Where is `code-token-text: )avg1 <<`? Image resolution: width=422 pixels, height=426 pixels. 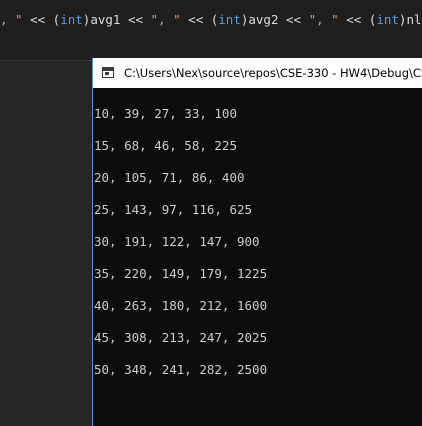 code-token-text: )avg1 << is located at coordinates (116, 19).